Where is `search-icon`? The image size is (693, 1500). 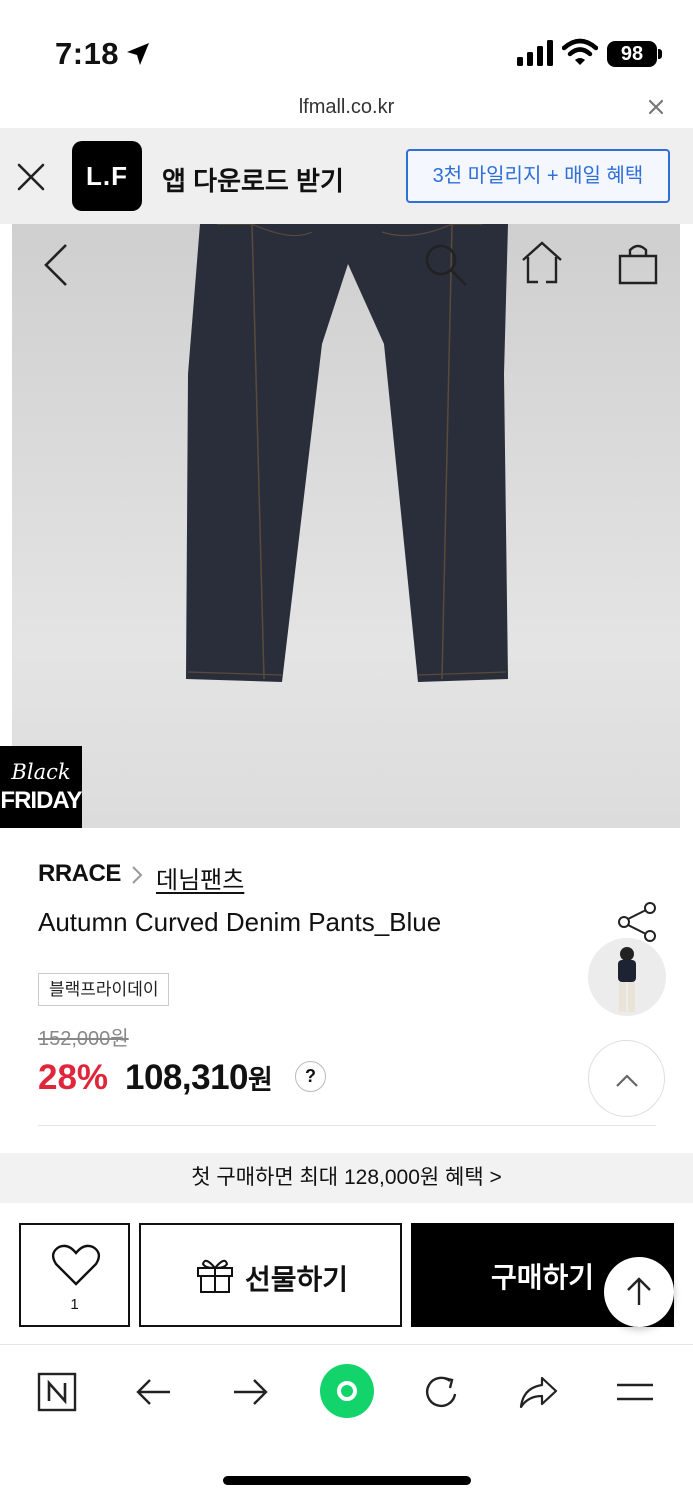 search-icon is located at coordinates (446, 265).